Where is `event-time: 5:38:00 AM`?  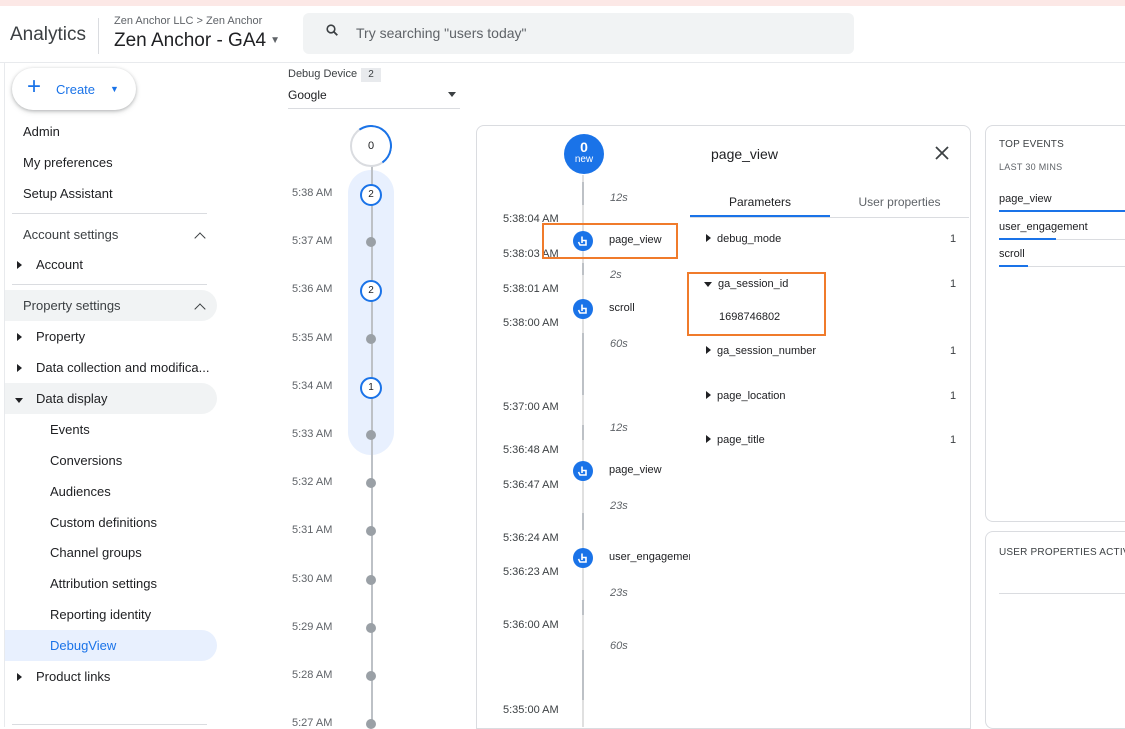 event-time: 5:38:00 AM is located at coordinates (531, 323).